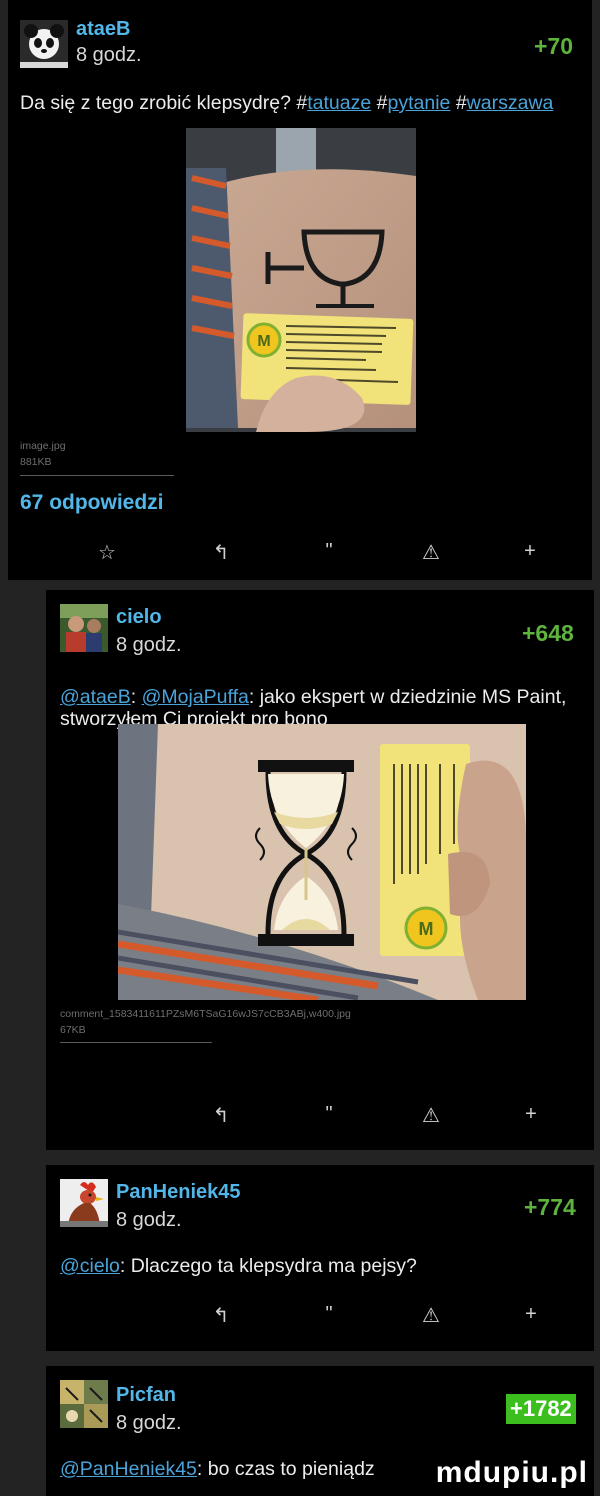 Image resolution: width=600 pixels, height=1496 pixels. I want to click on person-avatar-icon, so click(84, 628).